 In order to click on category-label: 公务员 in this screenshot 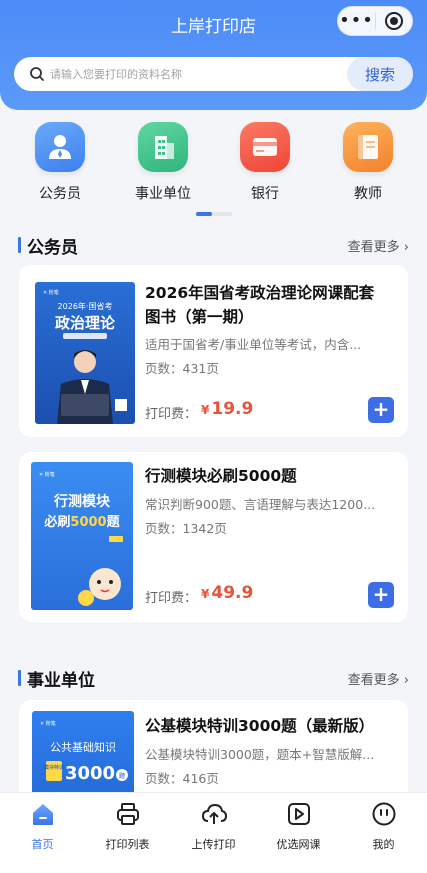, I will do `click(60, 194)`.